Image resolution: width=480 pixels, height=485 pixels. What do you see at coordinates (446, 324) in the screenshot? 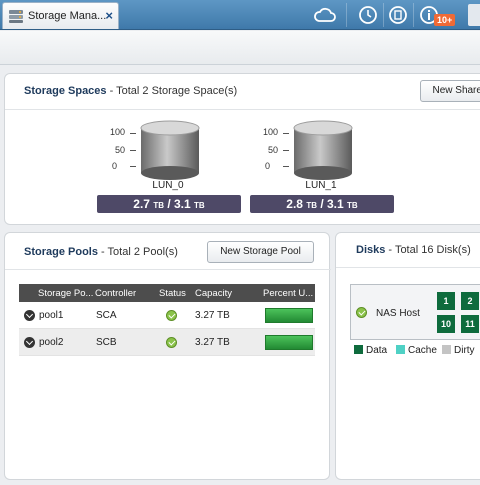
I see `disk-slot: 10` at bounding box center [446, 324].